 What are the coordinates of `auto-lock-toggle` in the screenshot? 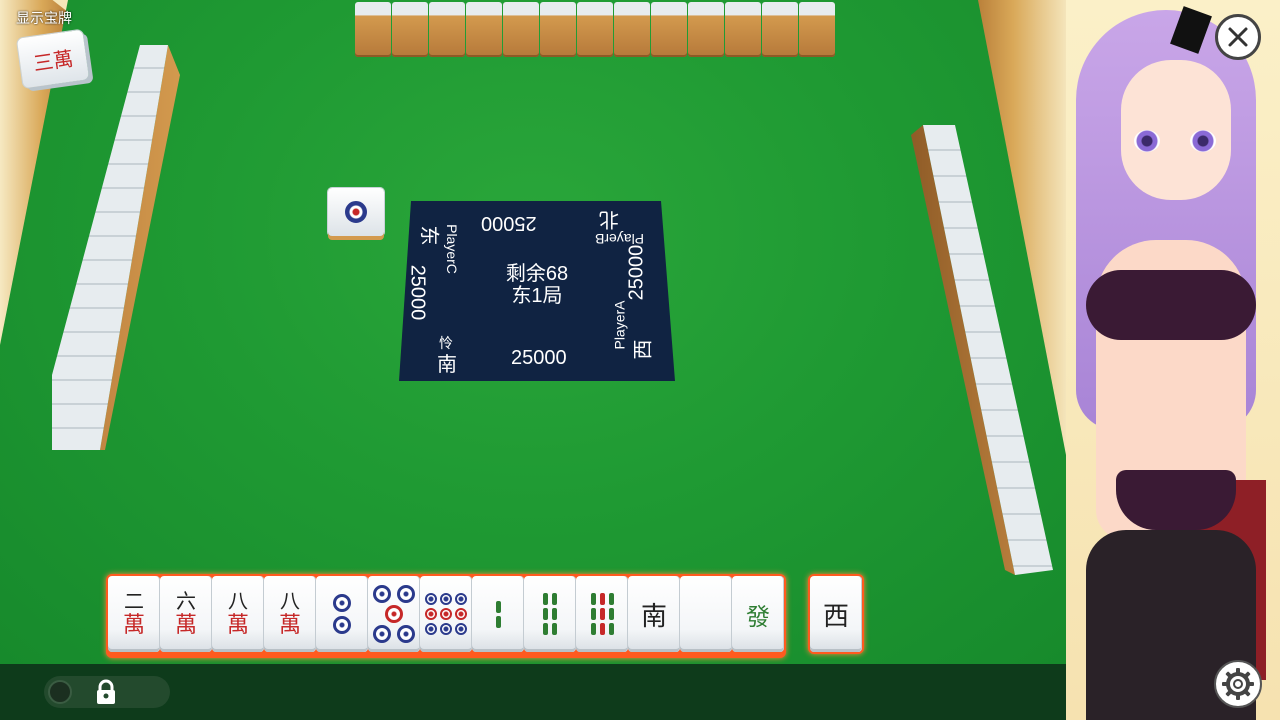 It's located at (107, 692).